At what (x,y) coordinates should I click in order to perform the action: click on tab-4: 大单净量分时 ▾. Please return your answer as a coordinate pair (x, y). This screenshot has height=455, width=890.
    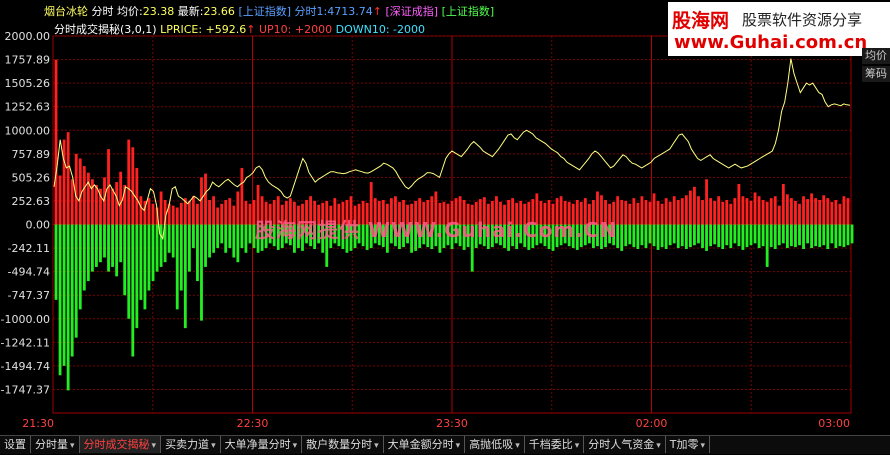
    Looking at the image, I should click on (262, 444).